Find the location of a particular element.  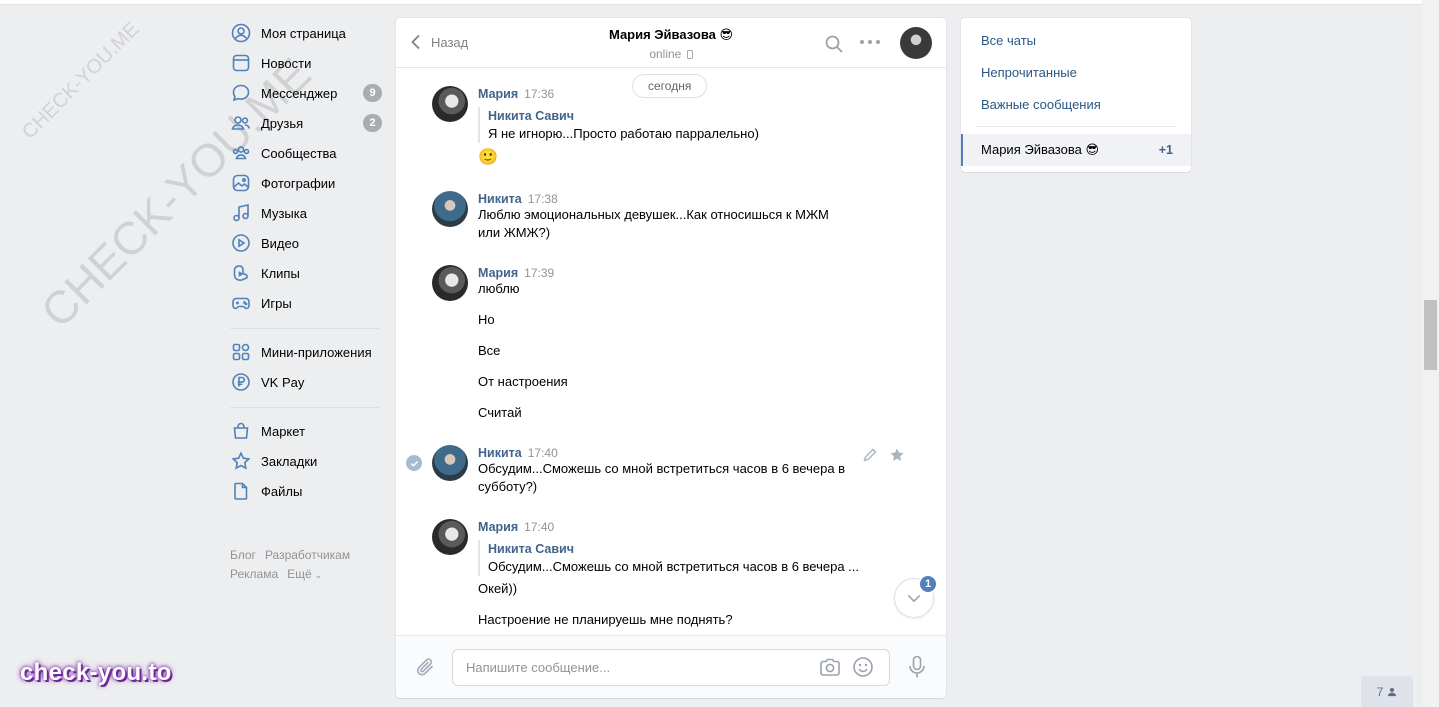

nav-label: Файлы is located at coordinates (282, 491).